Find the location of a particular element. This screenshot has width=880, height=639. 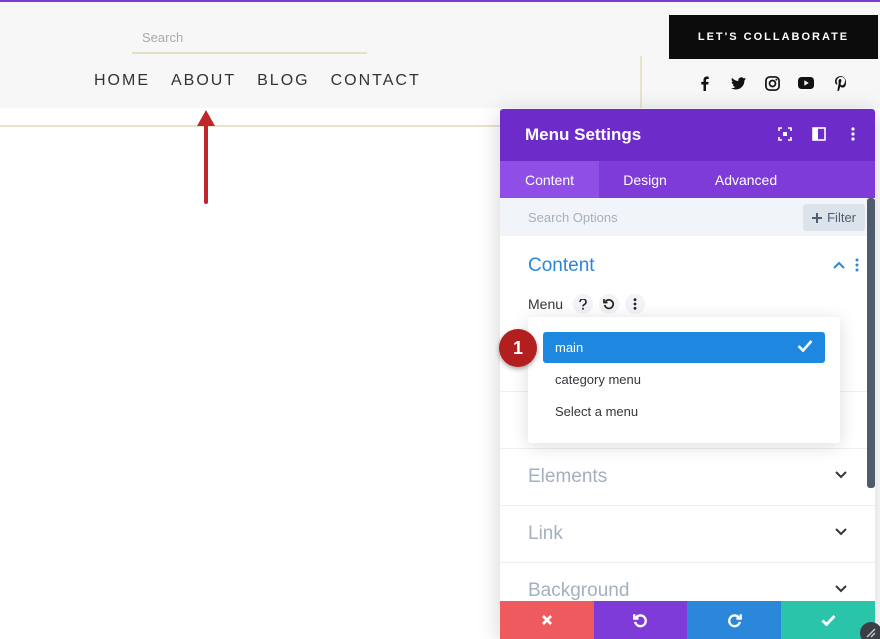

social-icons is located at coordinates (772, 83).